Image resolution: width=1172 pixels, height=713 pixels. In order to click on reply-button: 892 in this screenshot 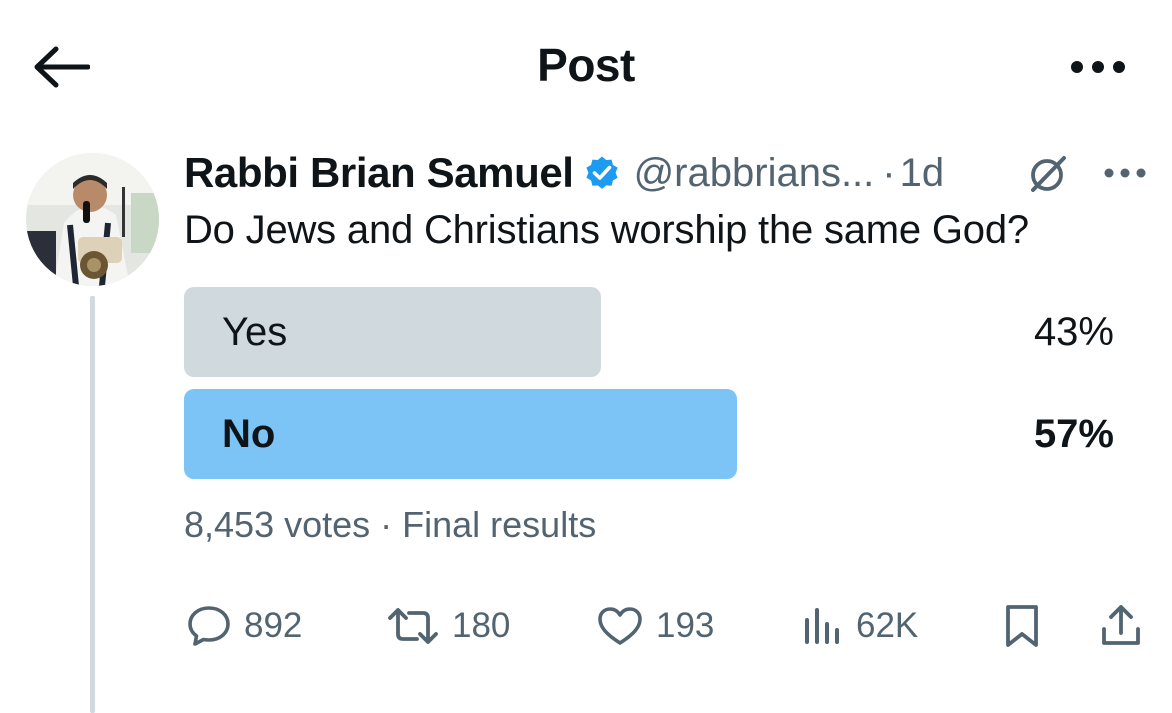, I will do `click(244, 626)`.